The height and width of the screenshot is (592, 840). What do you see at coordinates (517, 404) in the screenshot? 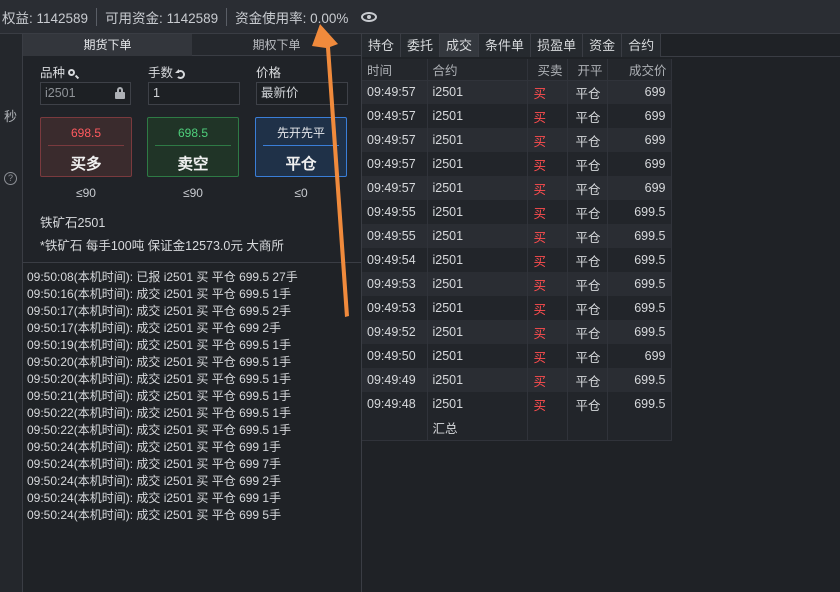
I see `table-row: 09:49:48 i2501 买平仓 699.5` at bounding box center [517, 404].